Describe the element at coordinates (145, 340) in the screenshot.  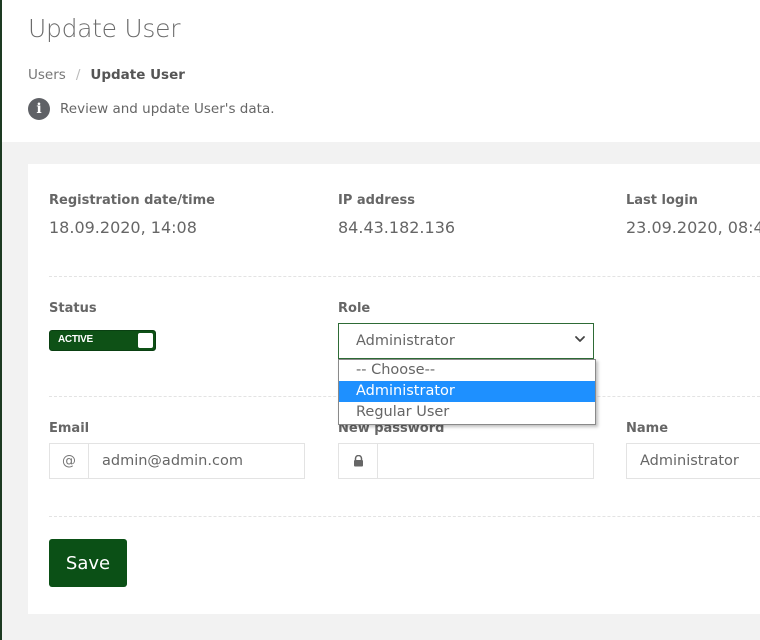
I see `toggle-knob` at that location.